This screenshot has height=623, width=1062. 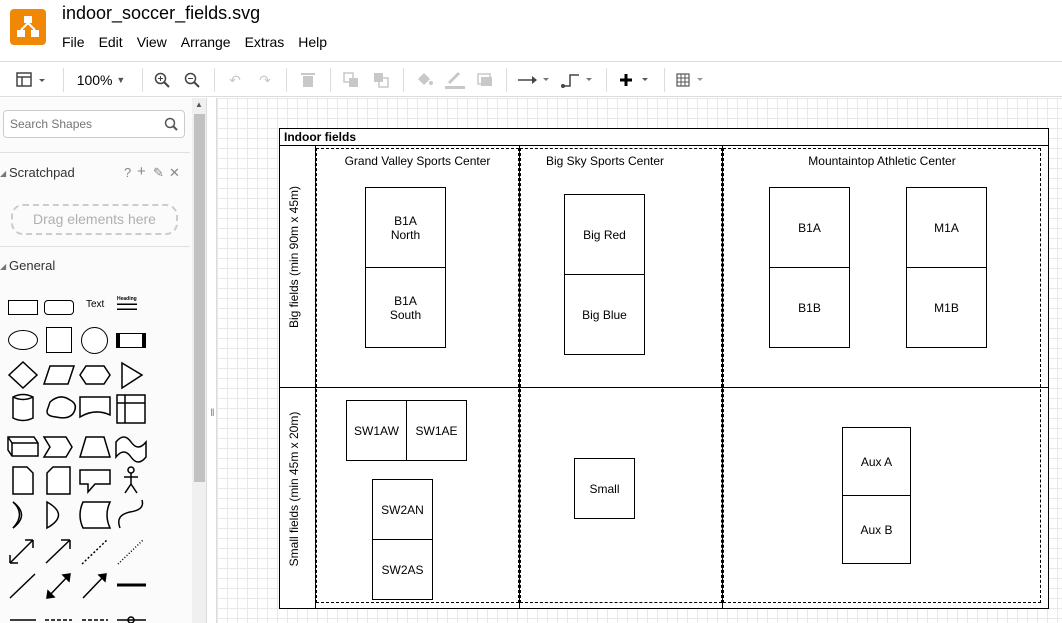 I want to click on zoom-value: 100%, so click(x=94, y=80).